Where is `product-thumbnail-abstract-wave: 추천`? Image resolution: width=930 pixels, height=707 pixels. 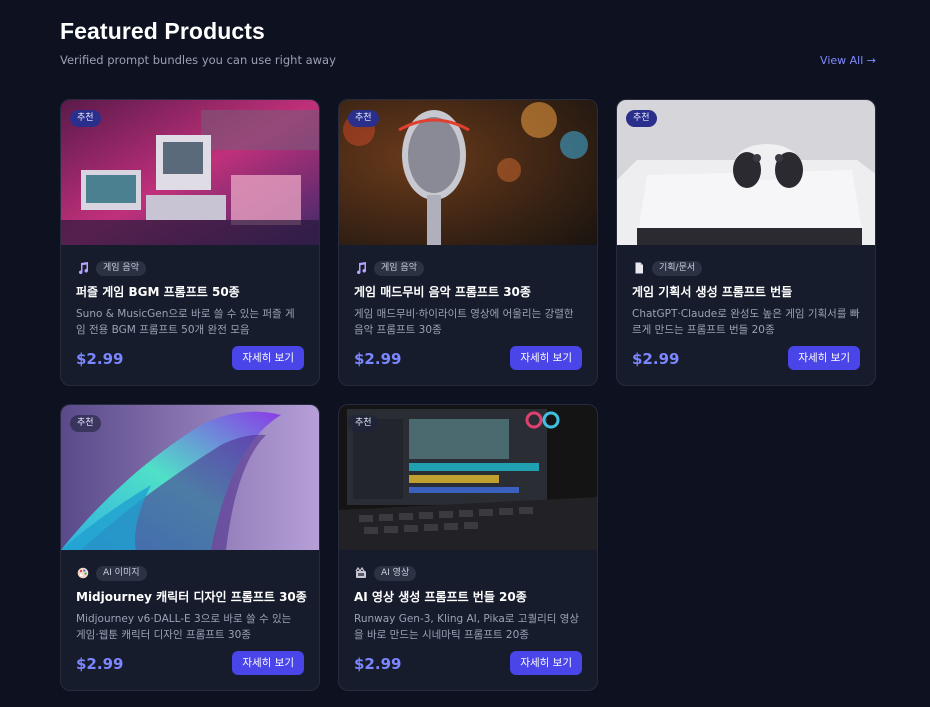 product-thumbnail-abstract-wave: 추천 is located at coordinates (190, 477).